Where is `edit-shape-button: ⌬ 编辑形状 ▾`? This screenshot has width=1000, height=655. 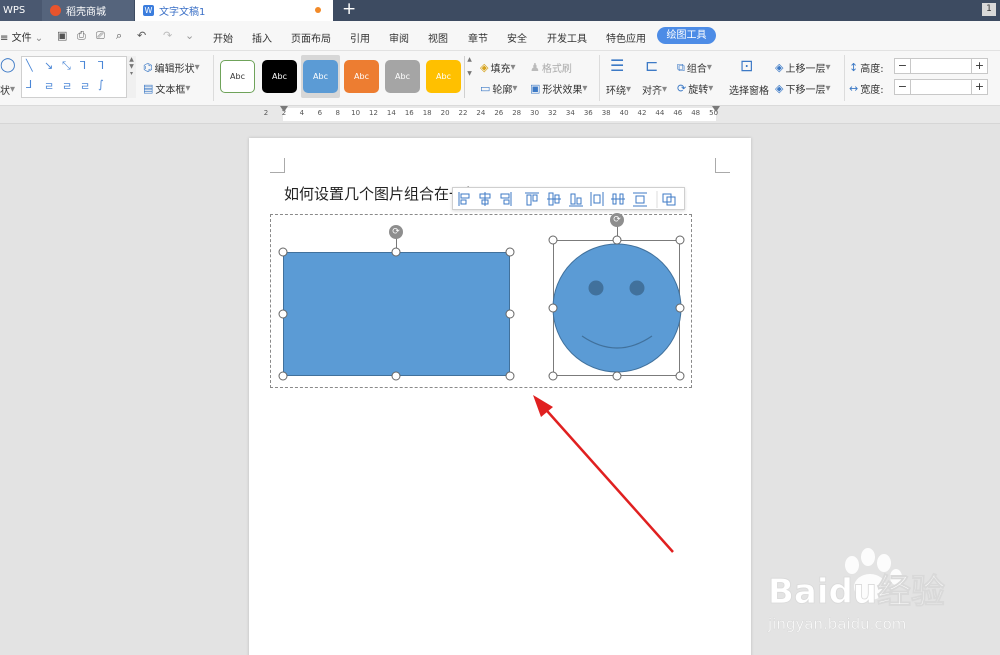
edit-shape-button: ⌬ 编辑形状 ▾ is located at coordinates (171, 67).